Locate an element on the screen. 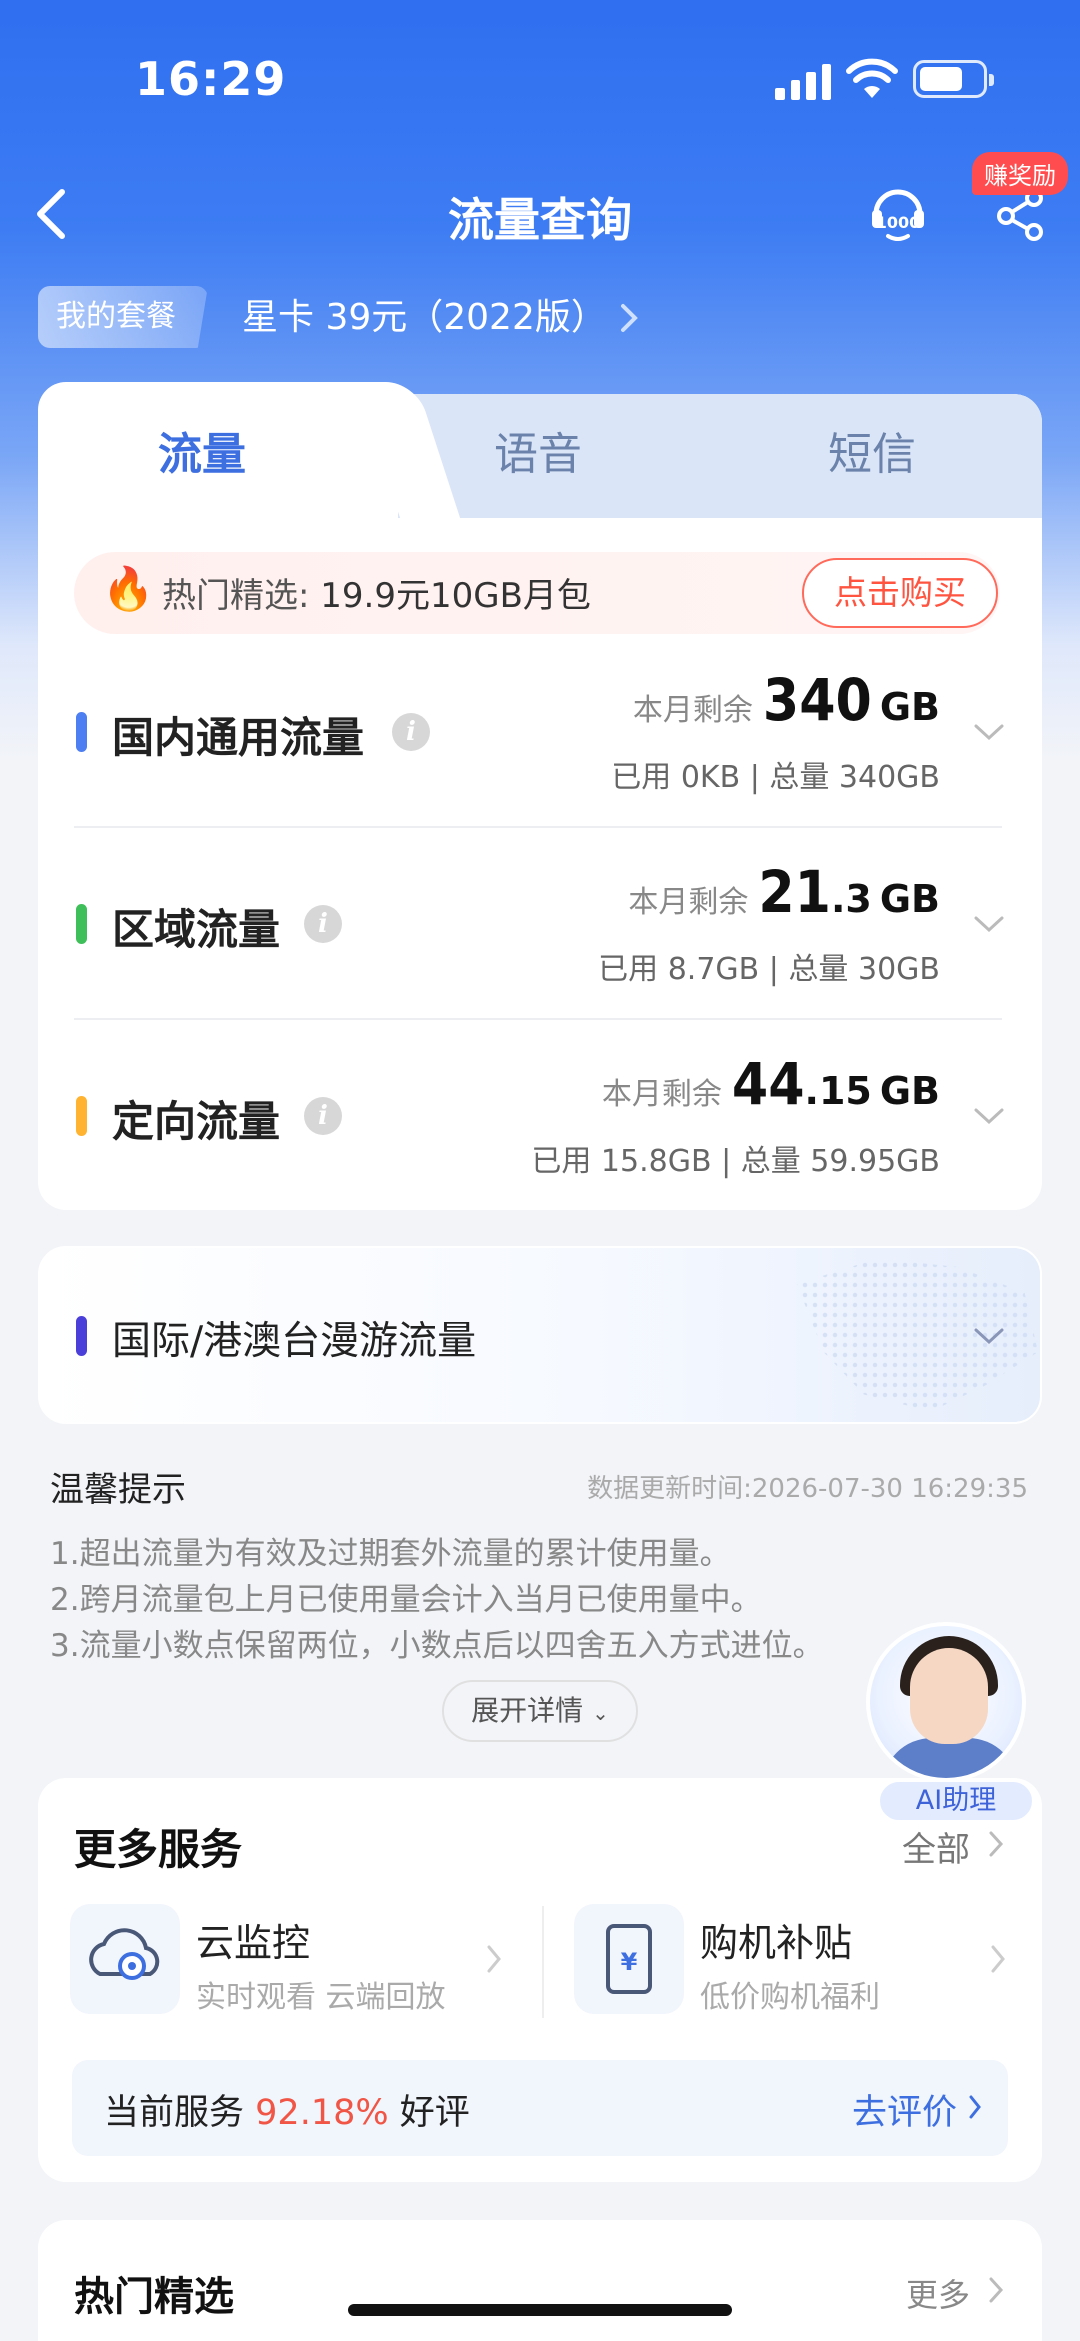 Image resolution: width=1080 pixels, height=2341 pixels. fire-icon: 🔥 is located at coordinates (128, 588).